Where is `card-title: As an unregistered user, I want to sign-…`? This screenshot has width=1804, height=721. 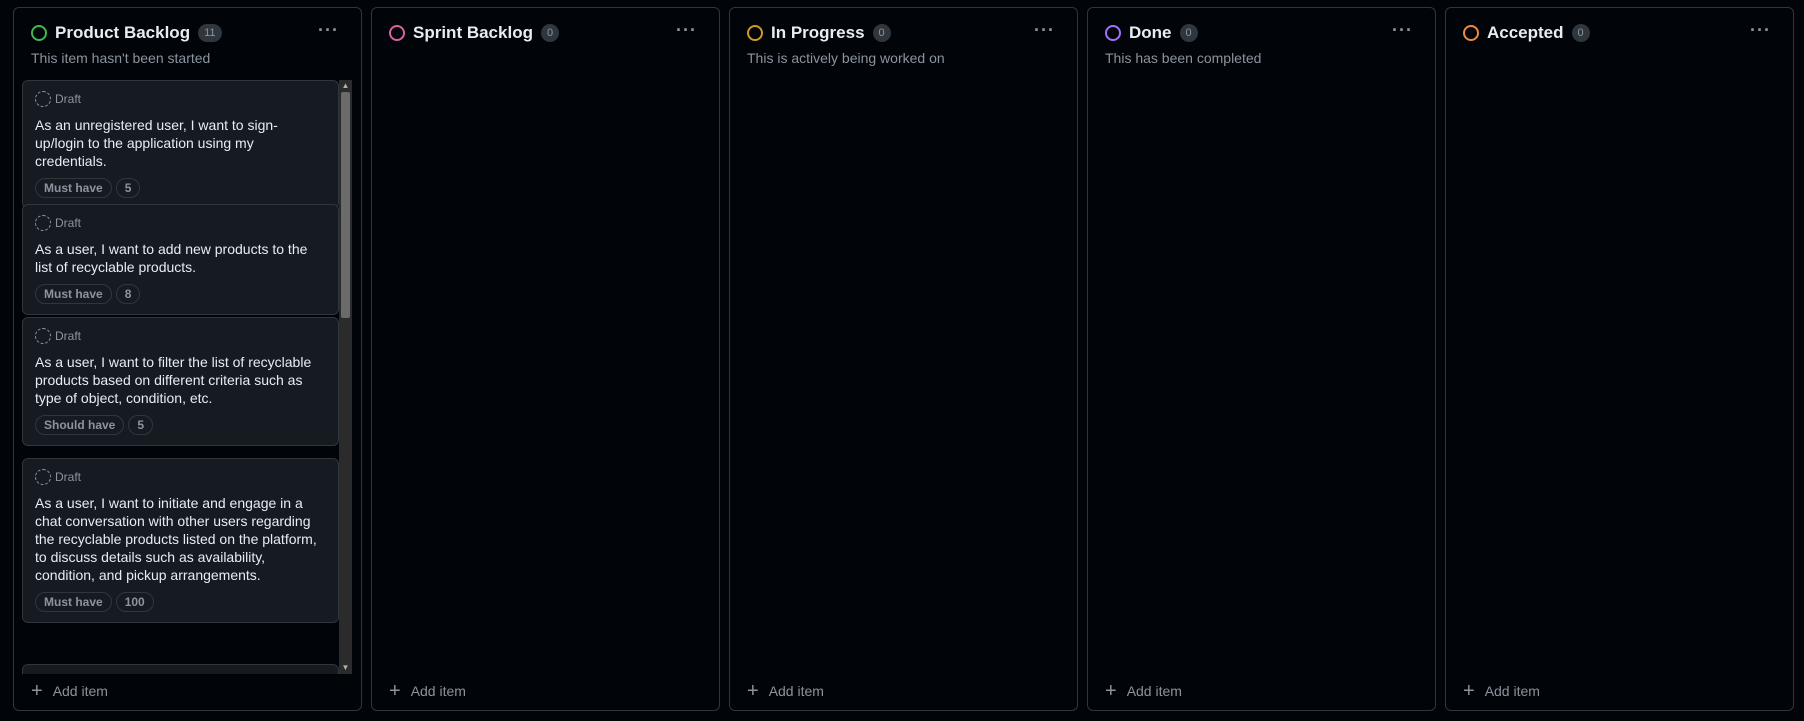
card-title: As an unregistered user, I want to sign-… is located at coordinates (180, 143).